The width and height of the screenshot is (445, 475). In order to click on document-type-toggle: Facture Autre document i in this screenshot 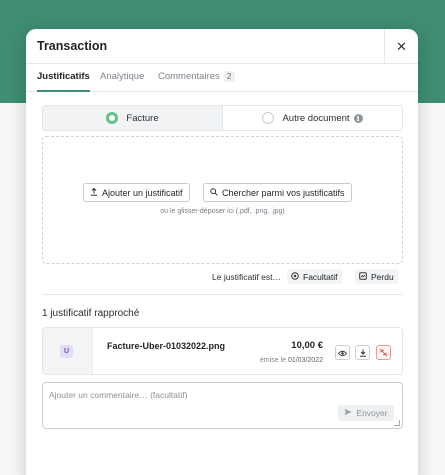, I will do `click(222, 118)`.